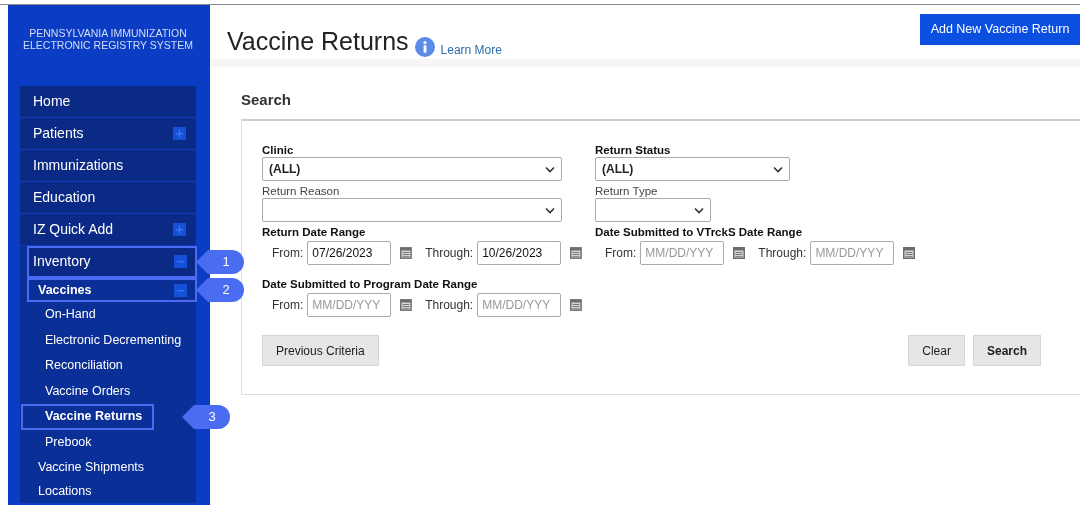  I want to click on learn-more-link: Learn More, so click(471, 49).